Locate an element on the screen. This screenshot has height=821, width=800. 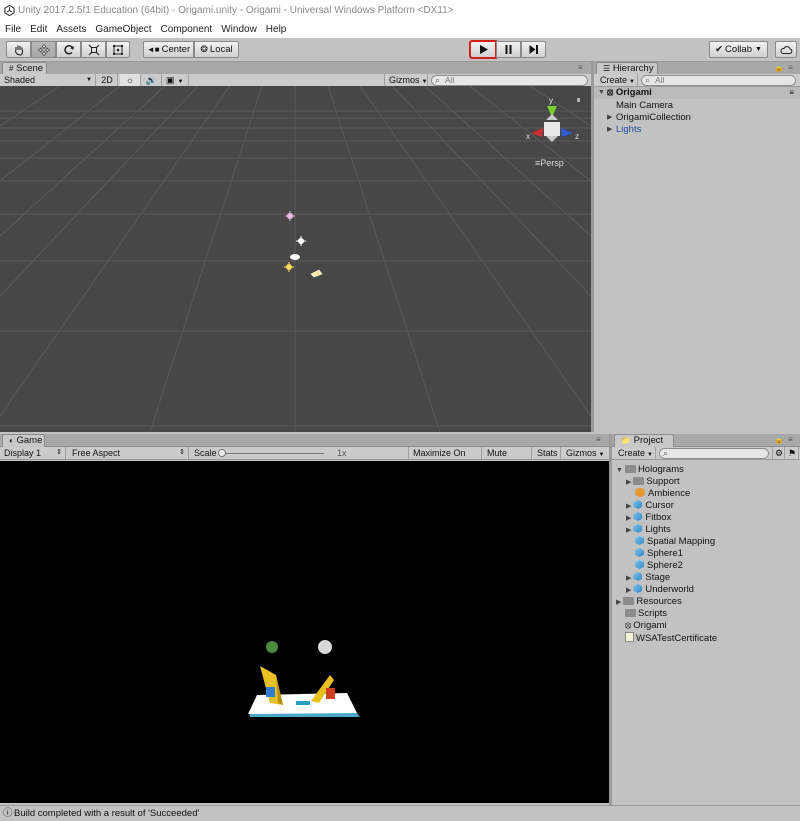
panel-divider is located at coordinates (592, 247).